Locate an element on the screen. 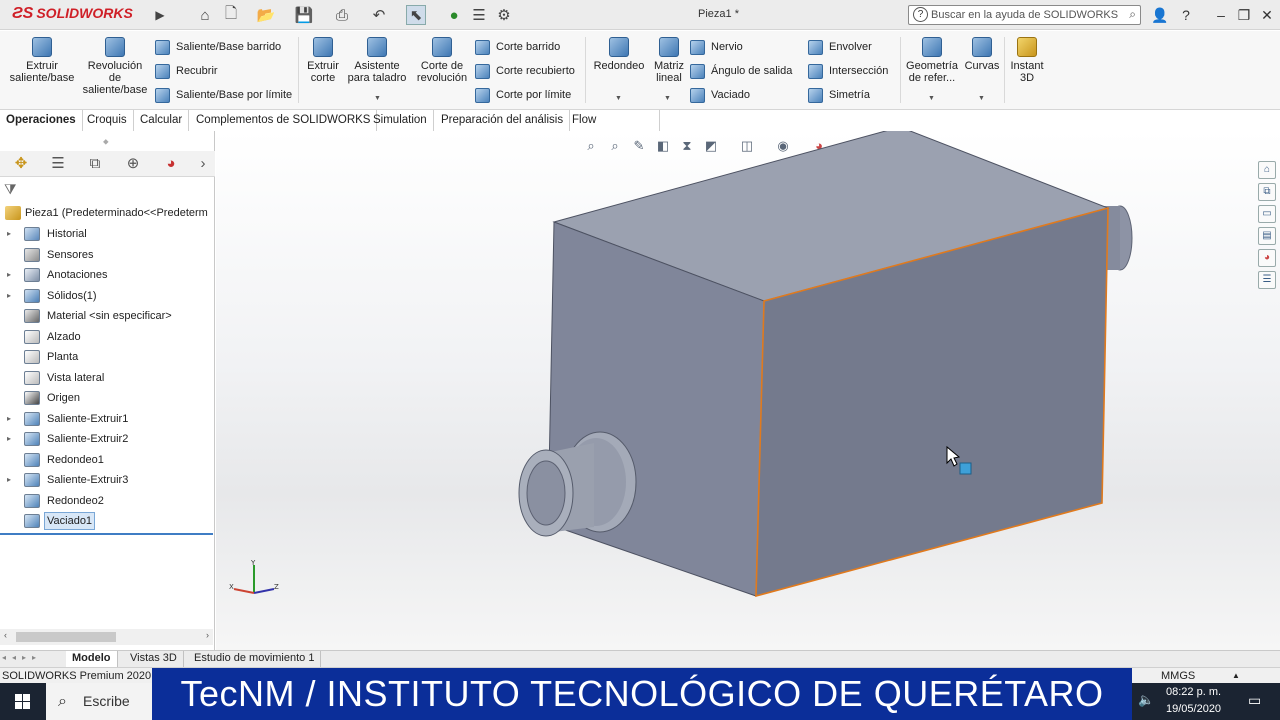 The image size is (1280, 720). tab-vistas-3d: Vistas 3D is located at coordinates (154, 659).